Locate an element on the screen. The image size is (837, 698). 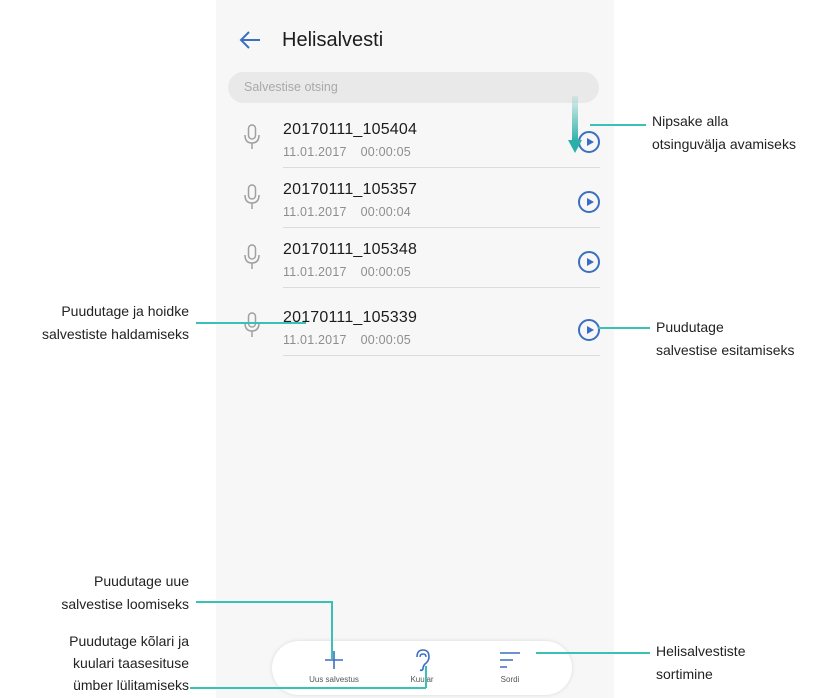
list-item: 20170111_105339 11.01.2017 00:00:05 is located at coordinates (415, 326).